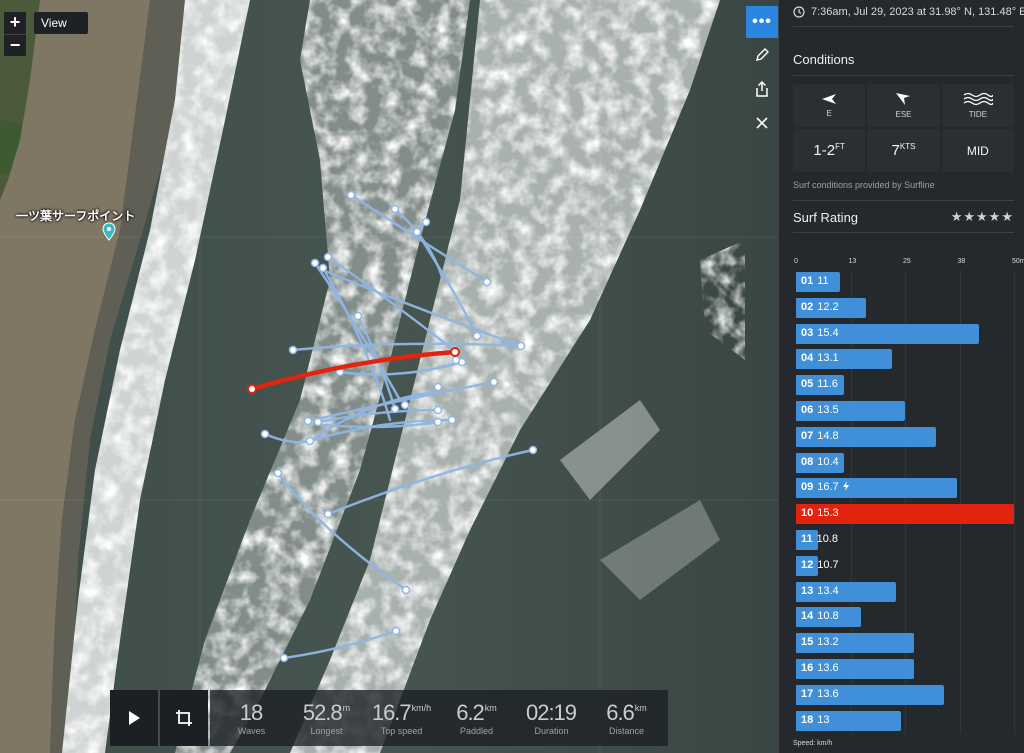  Describe the element at coordinates (823, 281) in the screenshot. I see `wave-speed-value: 11` at that location.